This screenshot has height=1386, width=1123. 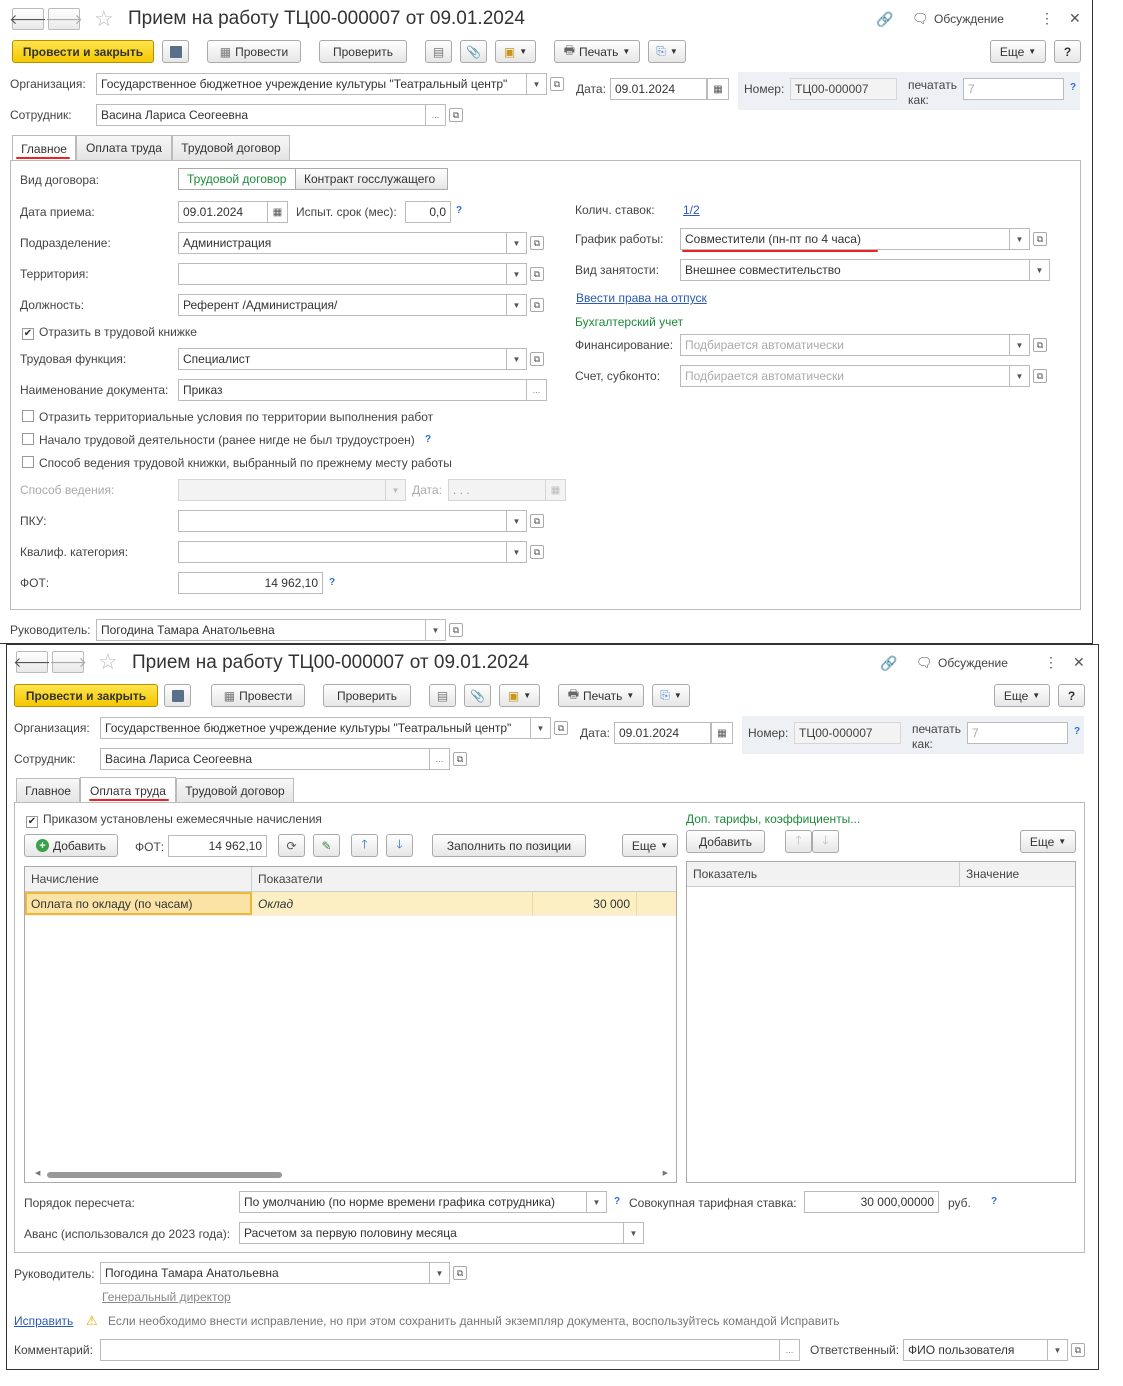 What do you see at coordinates (1020, 376) in the screenshot?
I see `account-dropdown: ▼` at bounding box center [1020, 376].